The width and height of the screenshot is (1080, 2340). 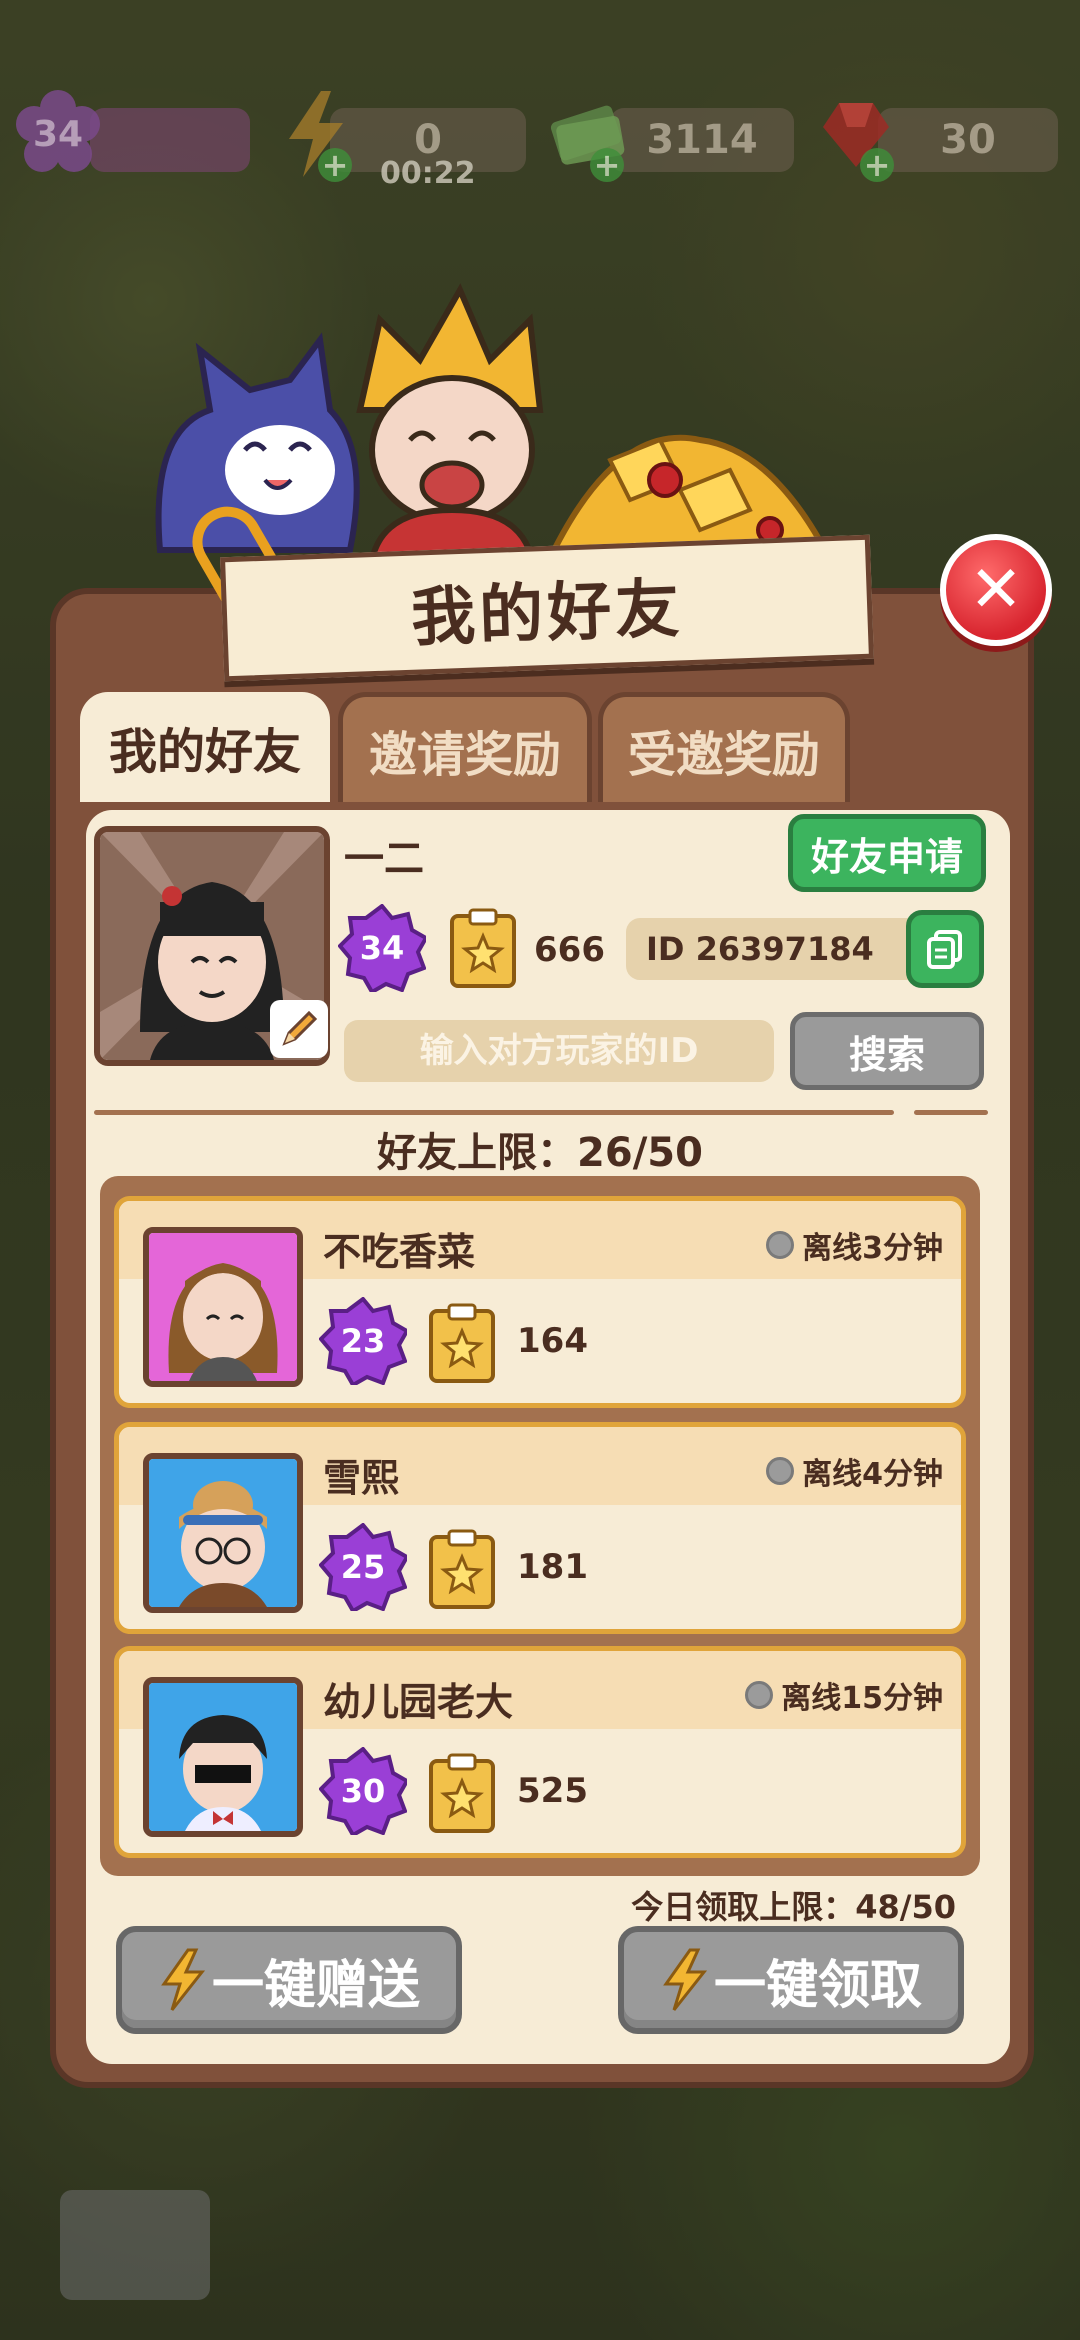 I want to click on cash-value: 3114, so click(x=702, y=140).